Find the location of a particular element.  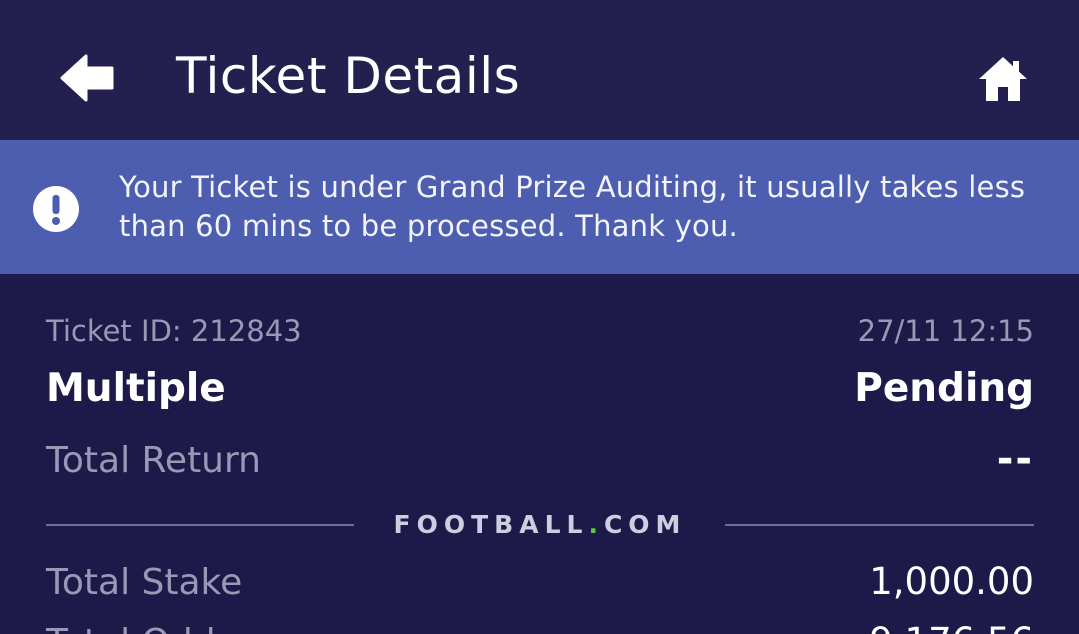

status-badge: Pending is located at coordinates (944, 388).